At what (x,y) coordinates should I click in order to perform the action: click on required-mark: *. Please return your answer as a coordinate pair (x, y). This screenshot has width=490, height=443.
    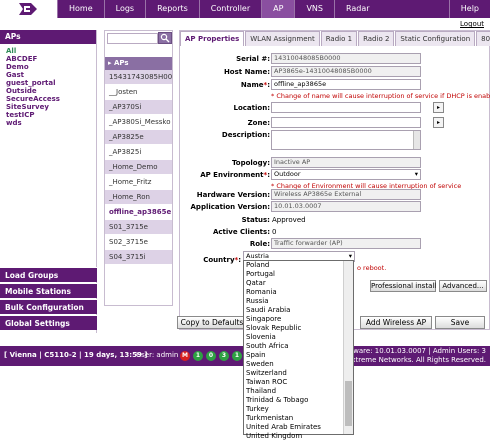
    Looking at the image, I should click on (265, 175).